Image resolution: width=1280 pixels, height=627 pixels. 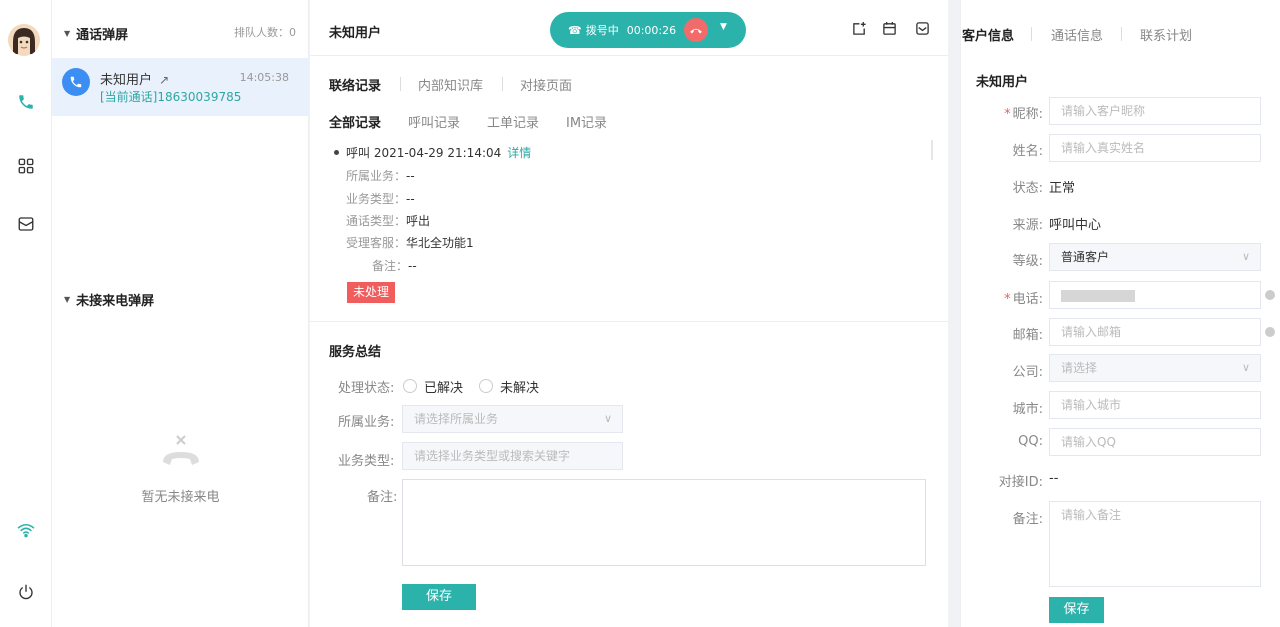 What do you see at coordinates (26, 166) in the screenshot?
I see `grid-icon` at bounding box center [26, 166].